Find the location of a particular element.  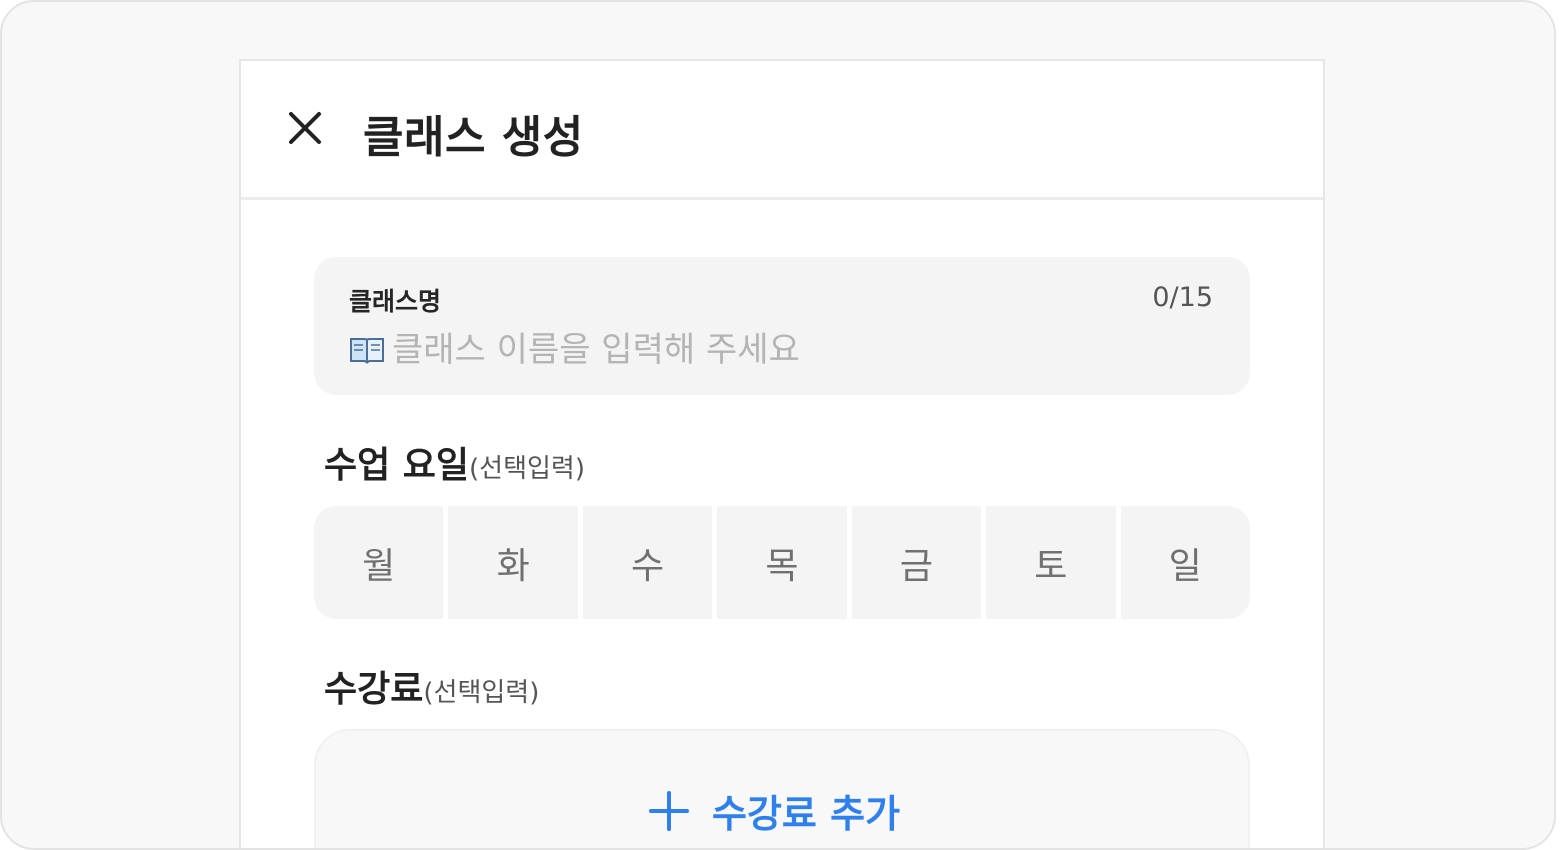

plus-icon is located at coordinates (669, 810).